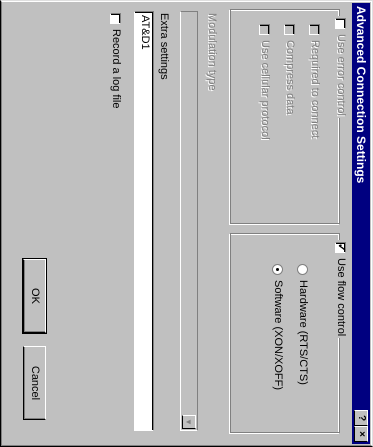 The width and height of the screenshot is (373, 447). What do you see at coordinates (303, 269) in the screenshot?
I see `hardware-radio-circle` at bounding box center [303, 269].